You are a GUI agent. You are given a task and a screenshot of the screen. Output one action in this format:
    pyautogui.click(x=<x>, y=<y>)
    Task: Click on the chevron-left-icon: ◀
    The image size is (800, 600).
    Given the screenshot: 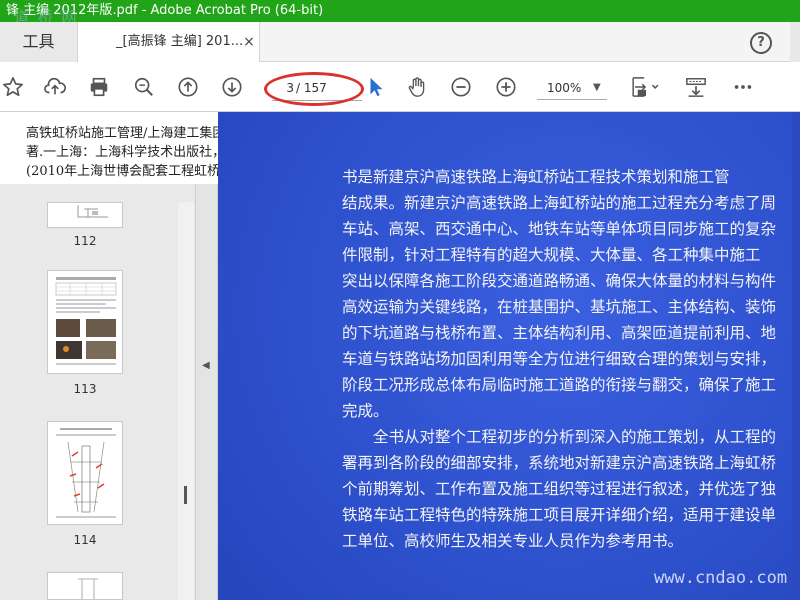 What is the action you would take?
    pyautogui.click(x=207, y=367)
    